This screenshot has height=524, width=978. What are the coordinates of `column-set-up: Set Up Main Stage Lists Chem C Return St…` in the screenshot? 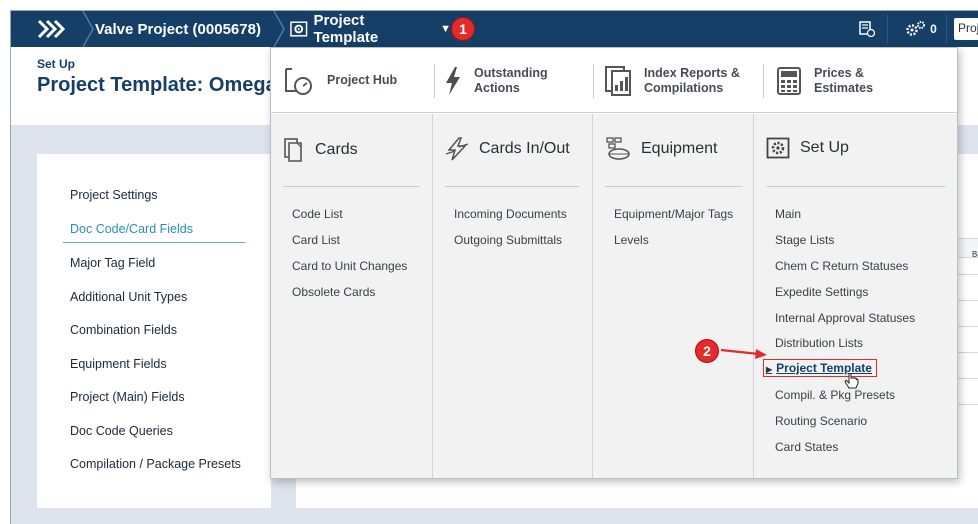 It's located at (855, 296).